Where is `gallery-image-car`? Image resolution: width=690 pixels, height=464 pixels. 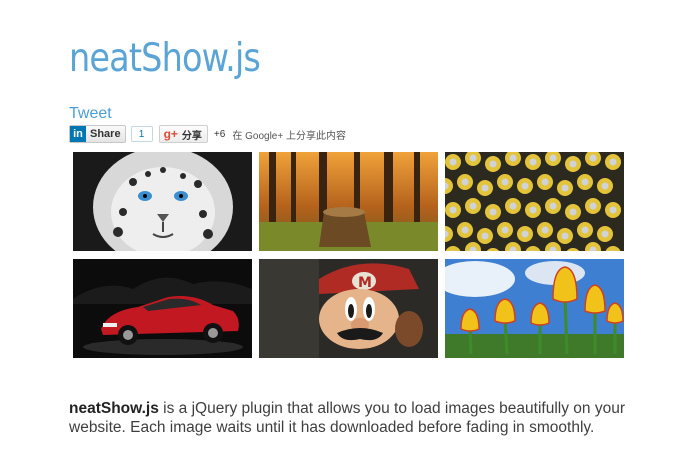 gallery-image-car is located at coordinates (162, 308).